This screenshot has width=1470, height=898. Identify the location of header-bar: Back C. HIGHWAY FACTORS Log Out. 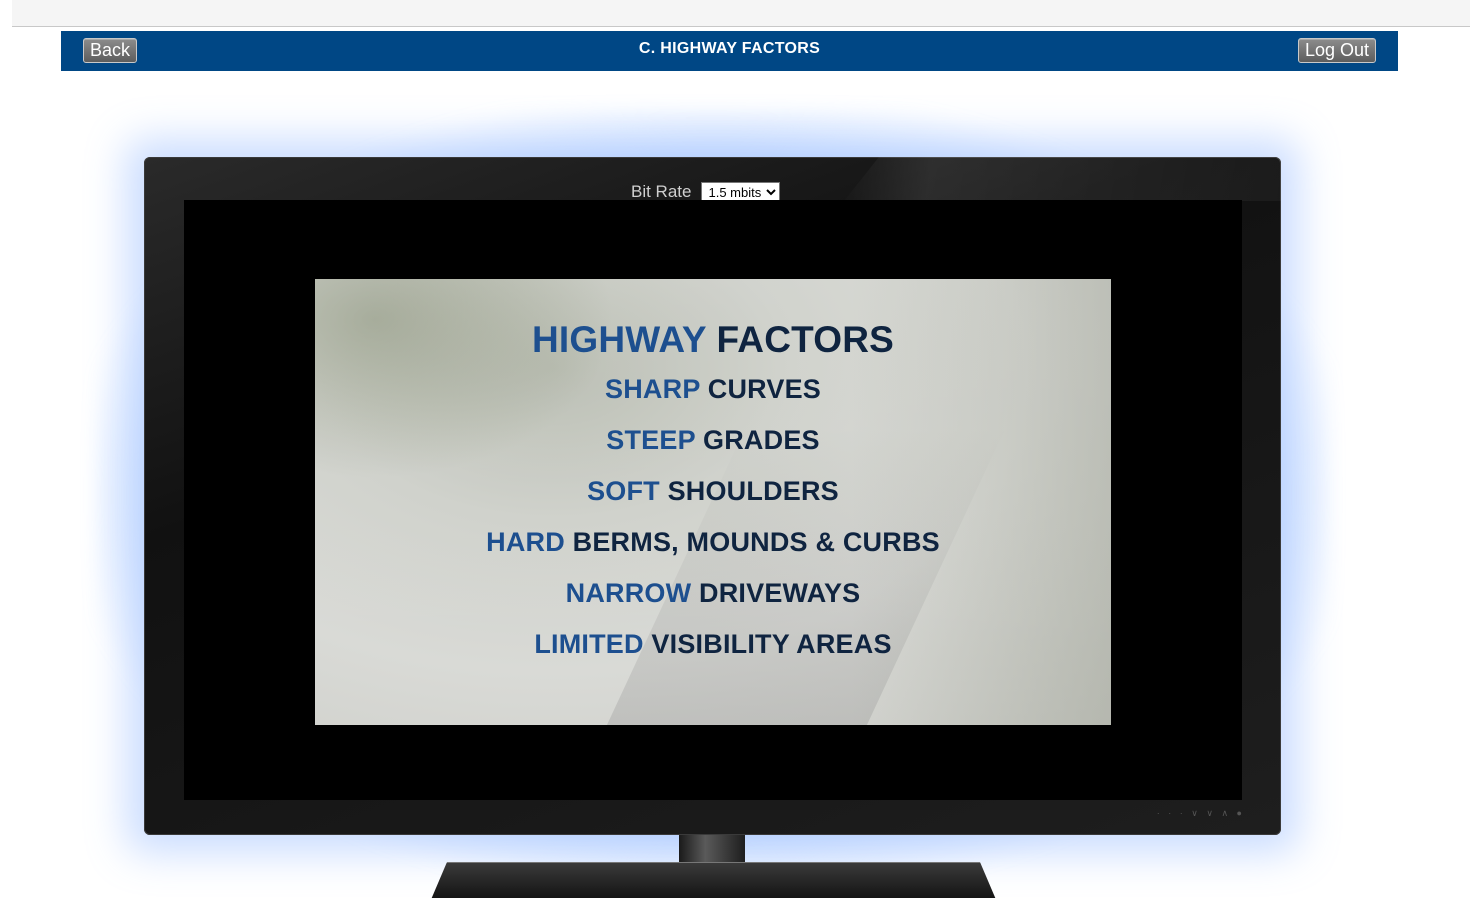
(729, 51).